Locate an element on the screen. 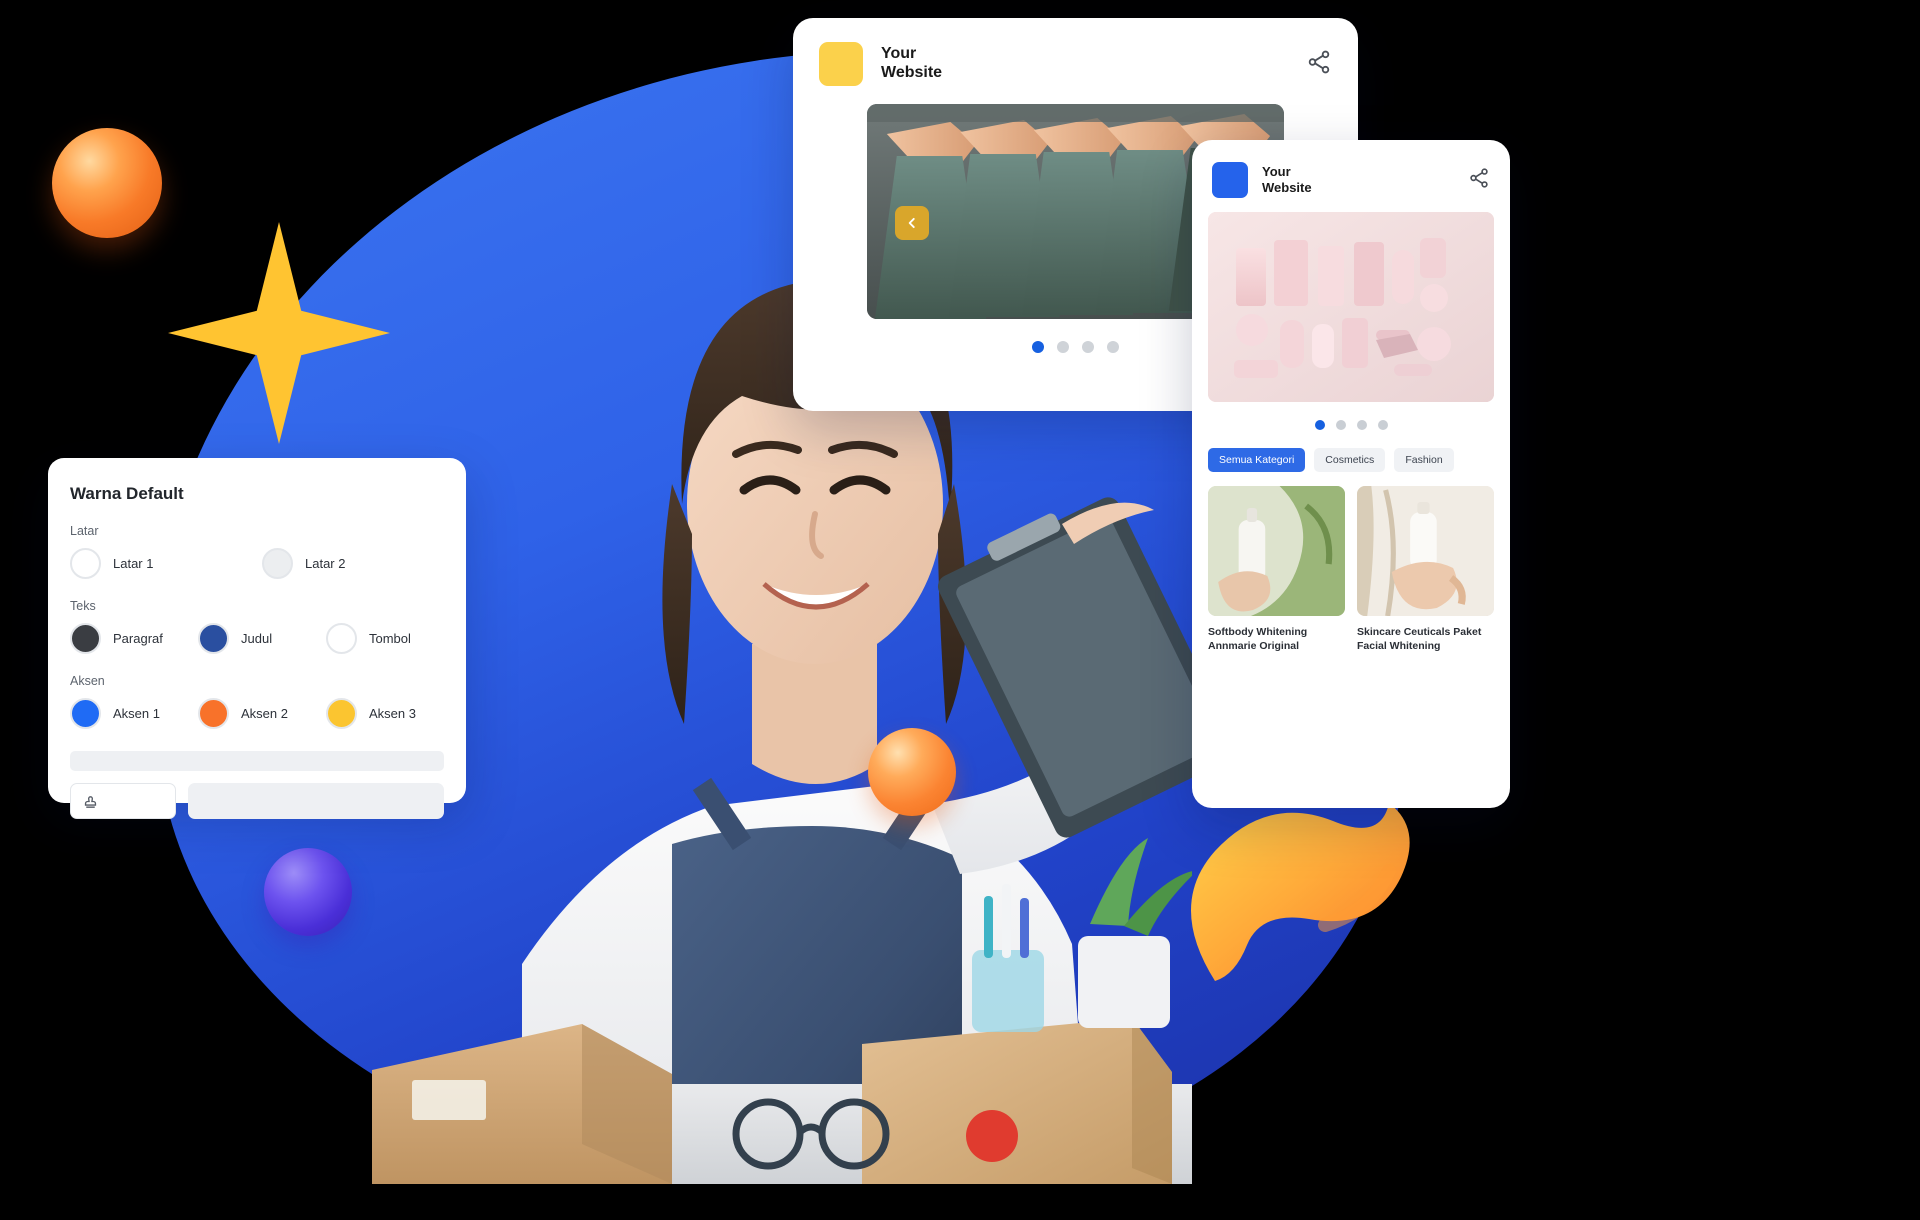  option-label: Aksen 2 is located at coordinates (264, 713).